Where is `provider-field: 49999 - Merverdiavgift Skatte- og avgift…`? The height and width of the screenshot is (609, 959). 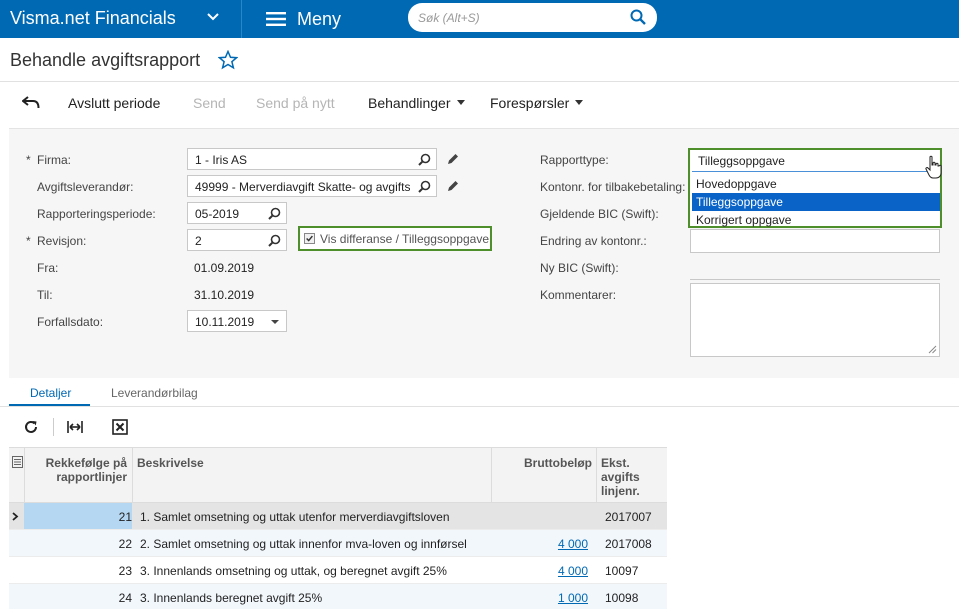 provider-field: 49999 - Merverdiavgift Skatte- og avgift… is located at coordinates (312, 186).